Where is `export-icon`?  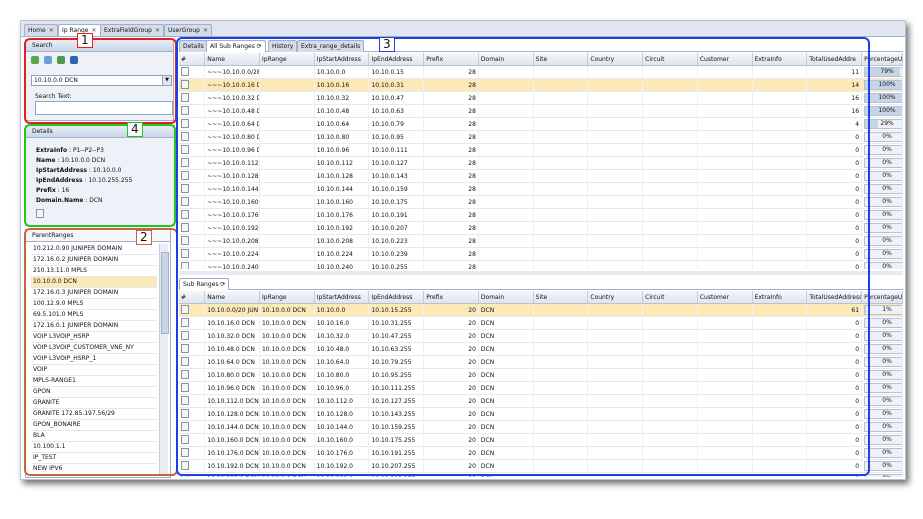 export-icon is located at coordinates (60, 60).